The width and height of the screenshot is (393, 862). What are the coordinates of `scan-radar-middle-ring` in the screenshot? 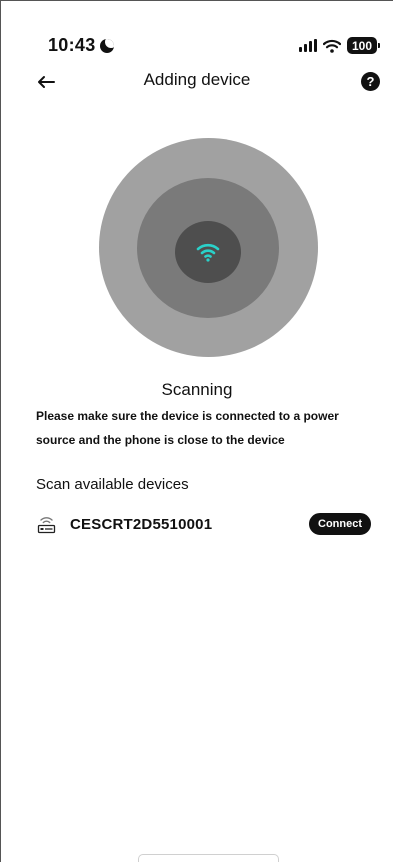 It's located at (208, 248).